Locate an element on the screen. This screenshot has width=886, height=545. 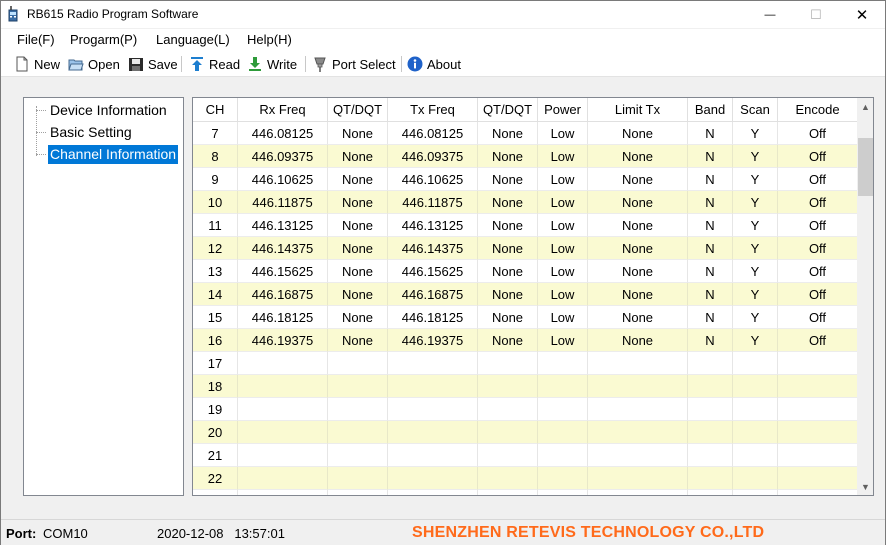
cell-ch: 13 is located at coordinates (215, 271).